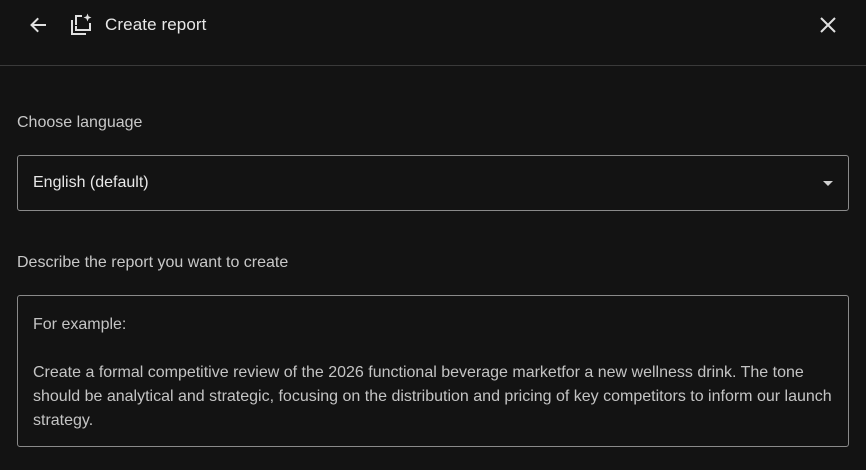 The image size is (866, 470). I want to click on language-selected-value: English (default), so click(91, 182).